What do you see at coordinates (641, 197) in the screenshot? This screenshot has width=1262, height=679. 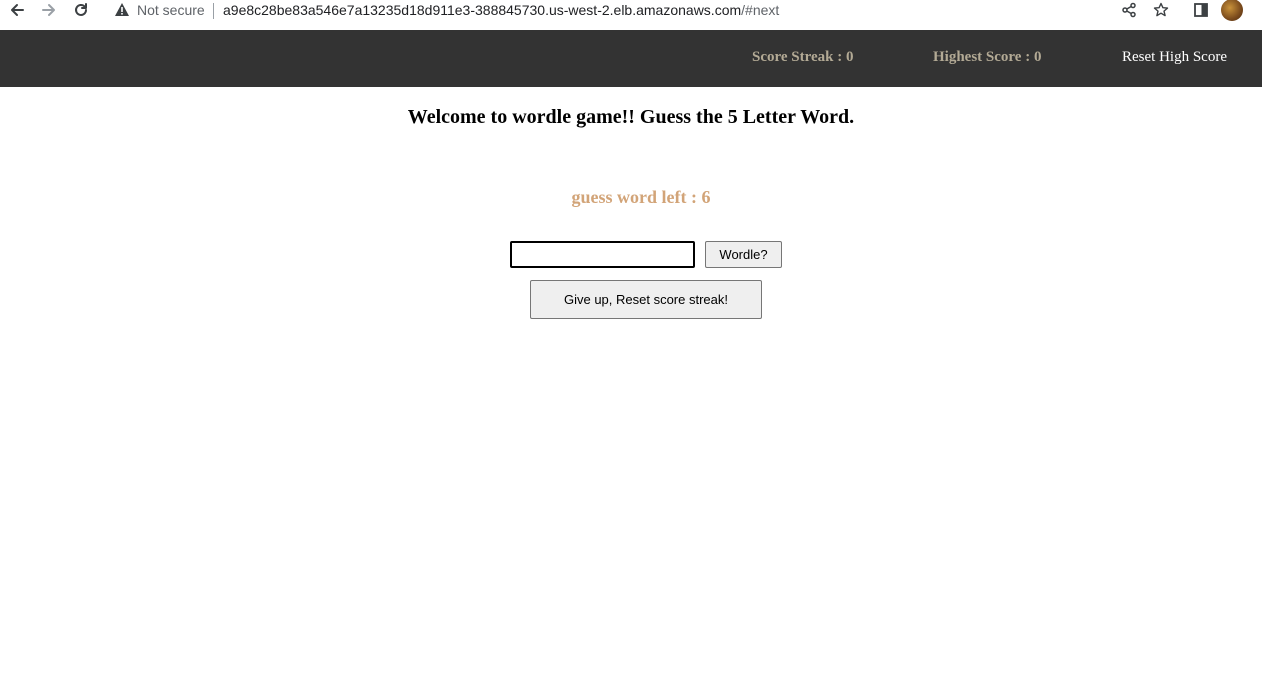 I see `guesses-left-counter: guess word left : 6` at bounding box center [641, 197].